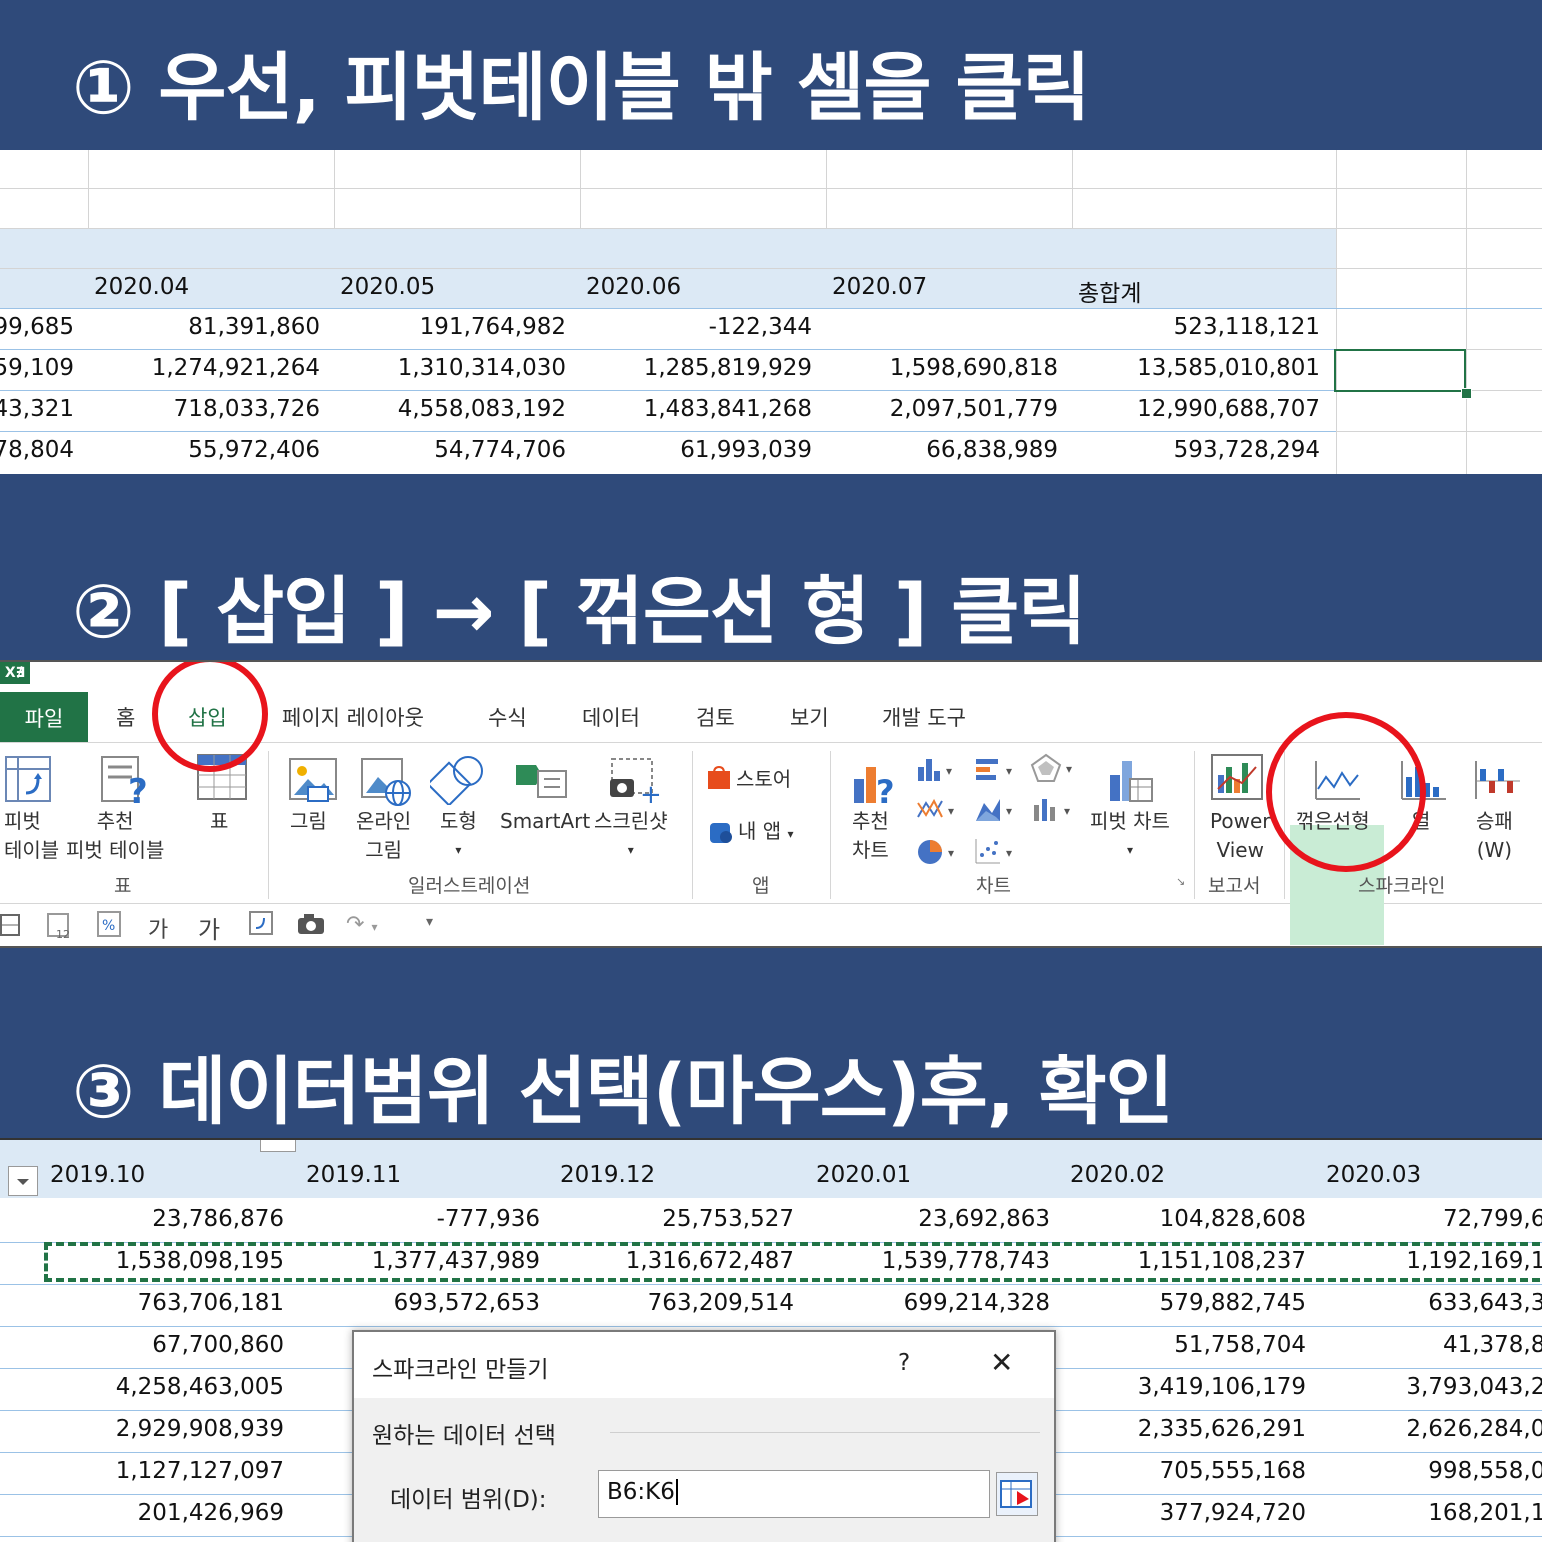 This screenshot has width=1542, height=1542. I want to click on area-chart-icon: ▾, so click(998, 811).